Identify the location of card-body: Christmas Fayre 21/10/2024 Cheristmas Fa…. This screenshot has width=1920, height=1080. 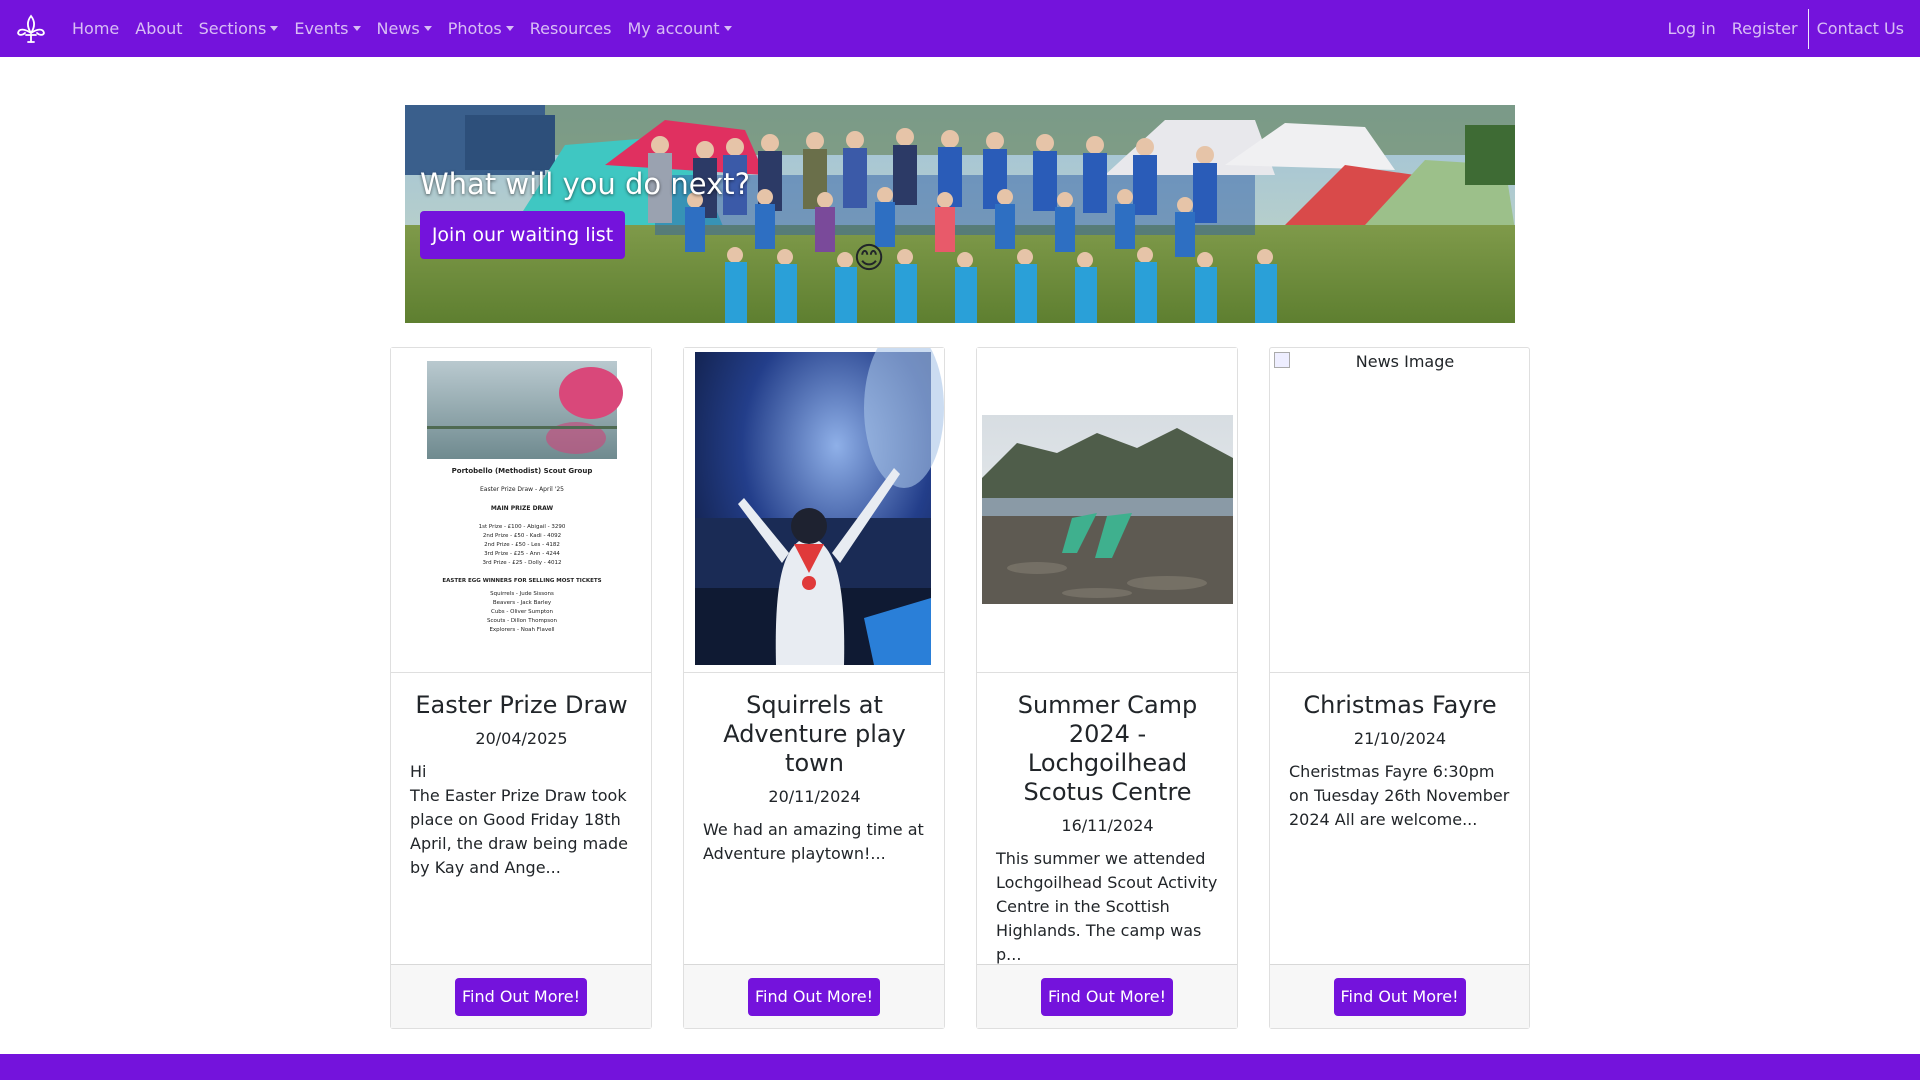
(1399, 752).